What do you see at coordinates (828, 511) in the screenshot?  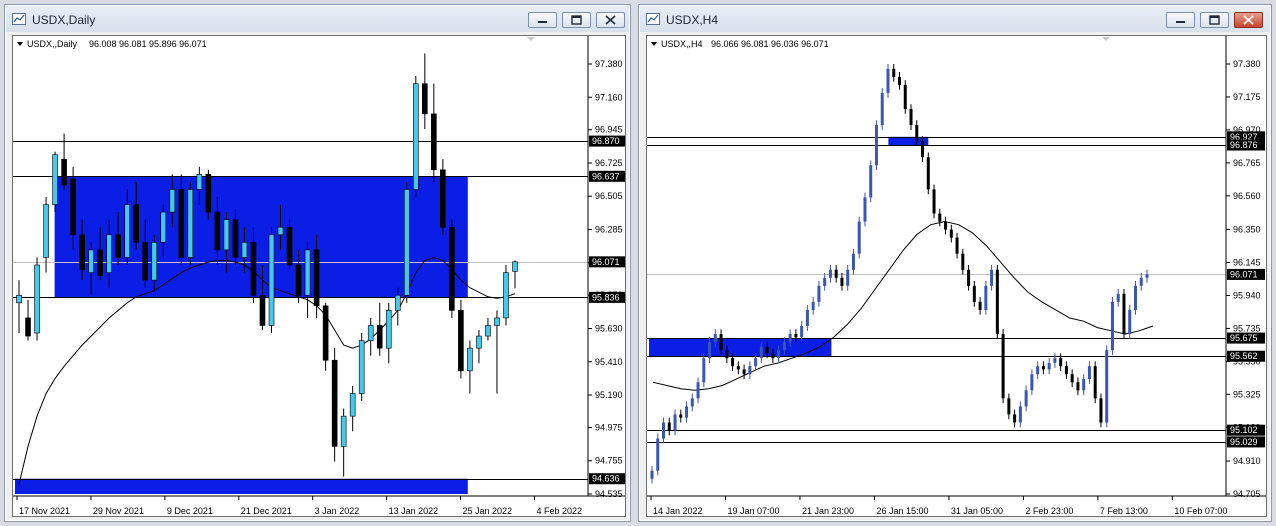 I see `time-axis-label: 21 Jan 23:00` at bounding box center [828, 511].